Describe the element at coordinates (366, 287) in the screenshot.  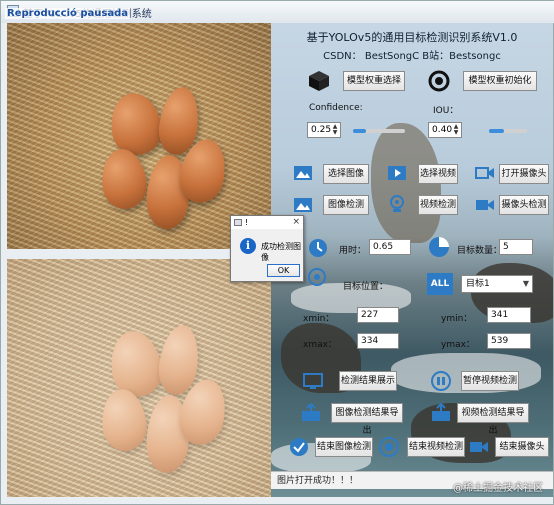
I see `position-label: 目标位置：` at that location.